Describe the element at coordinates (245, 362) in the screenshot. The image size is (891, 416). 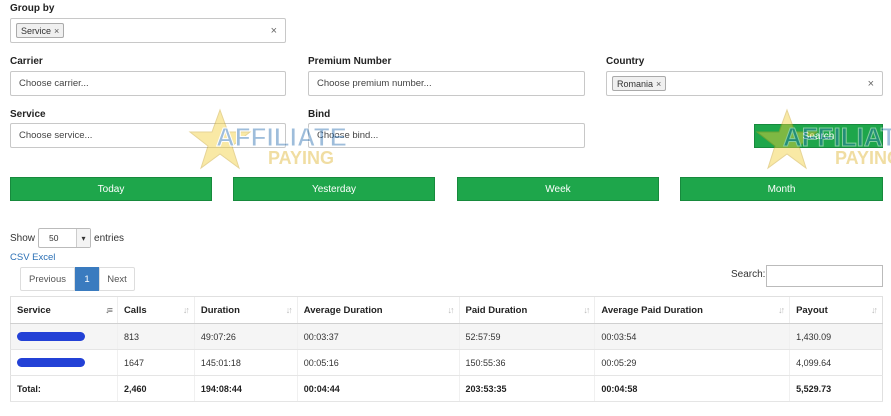
I see `duration-cell: 145:01:18` at that location.